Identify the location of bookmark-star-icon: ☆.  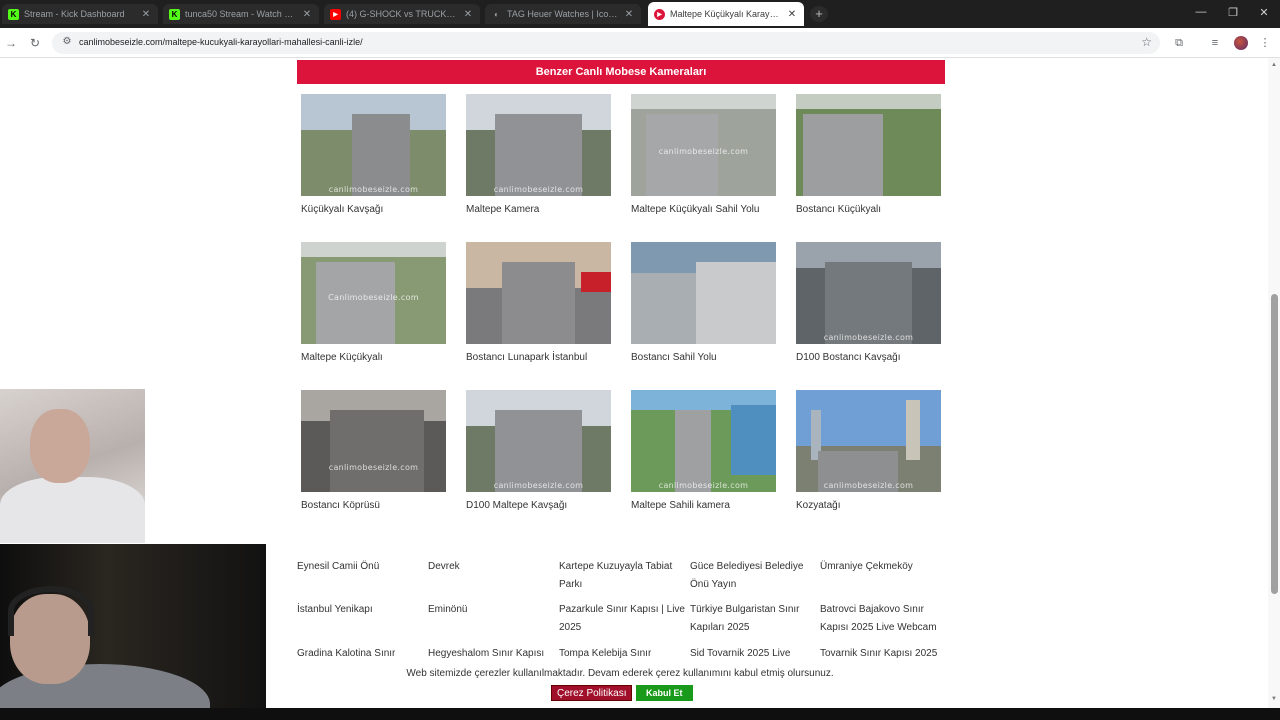
(1146, 42).